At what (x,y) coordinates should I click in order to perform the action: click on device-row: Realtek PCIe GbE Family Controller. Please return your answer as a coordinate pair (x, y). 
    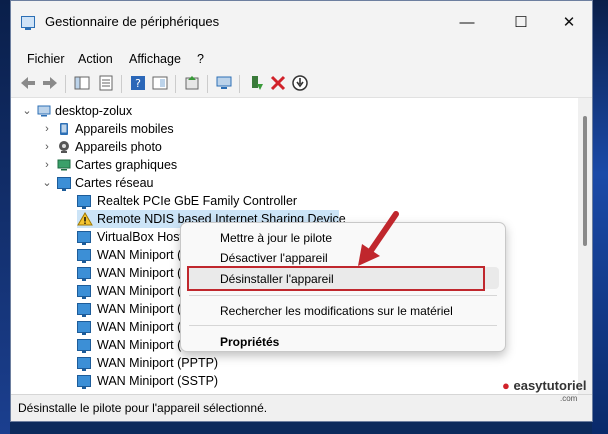
    Looking at the image, I should click on (277, 201).